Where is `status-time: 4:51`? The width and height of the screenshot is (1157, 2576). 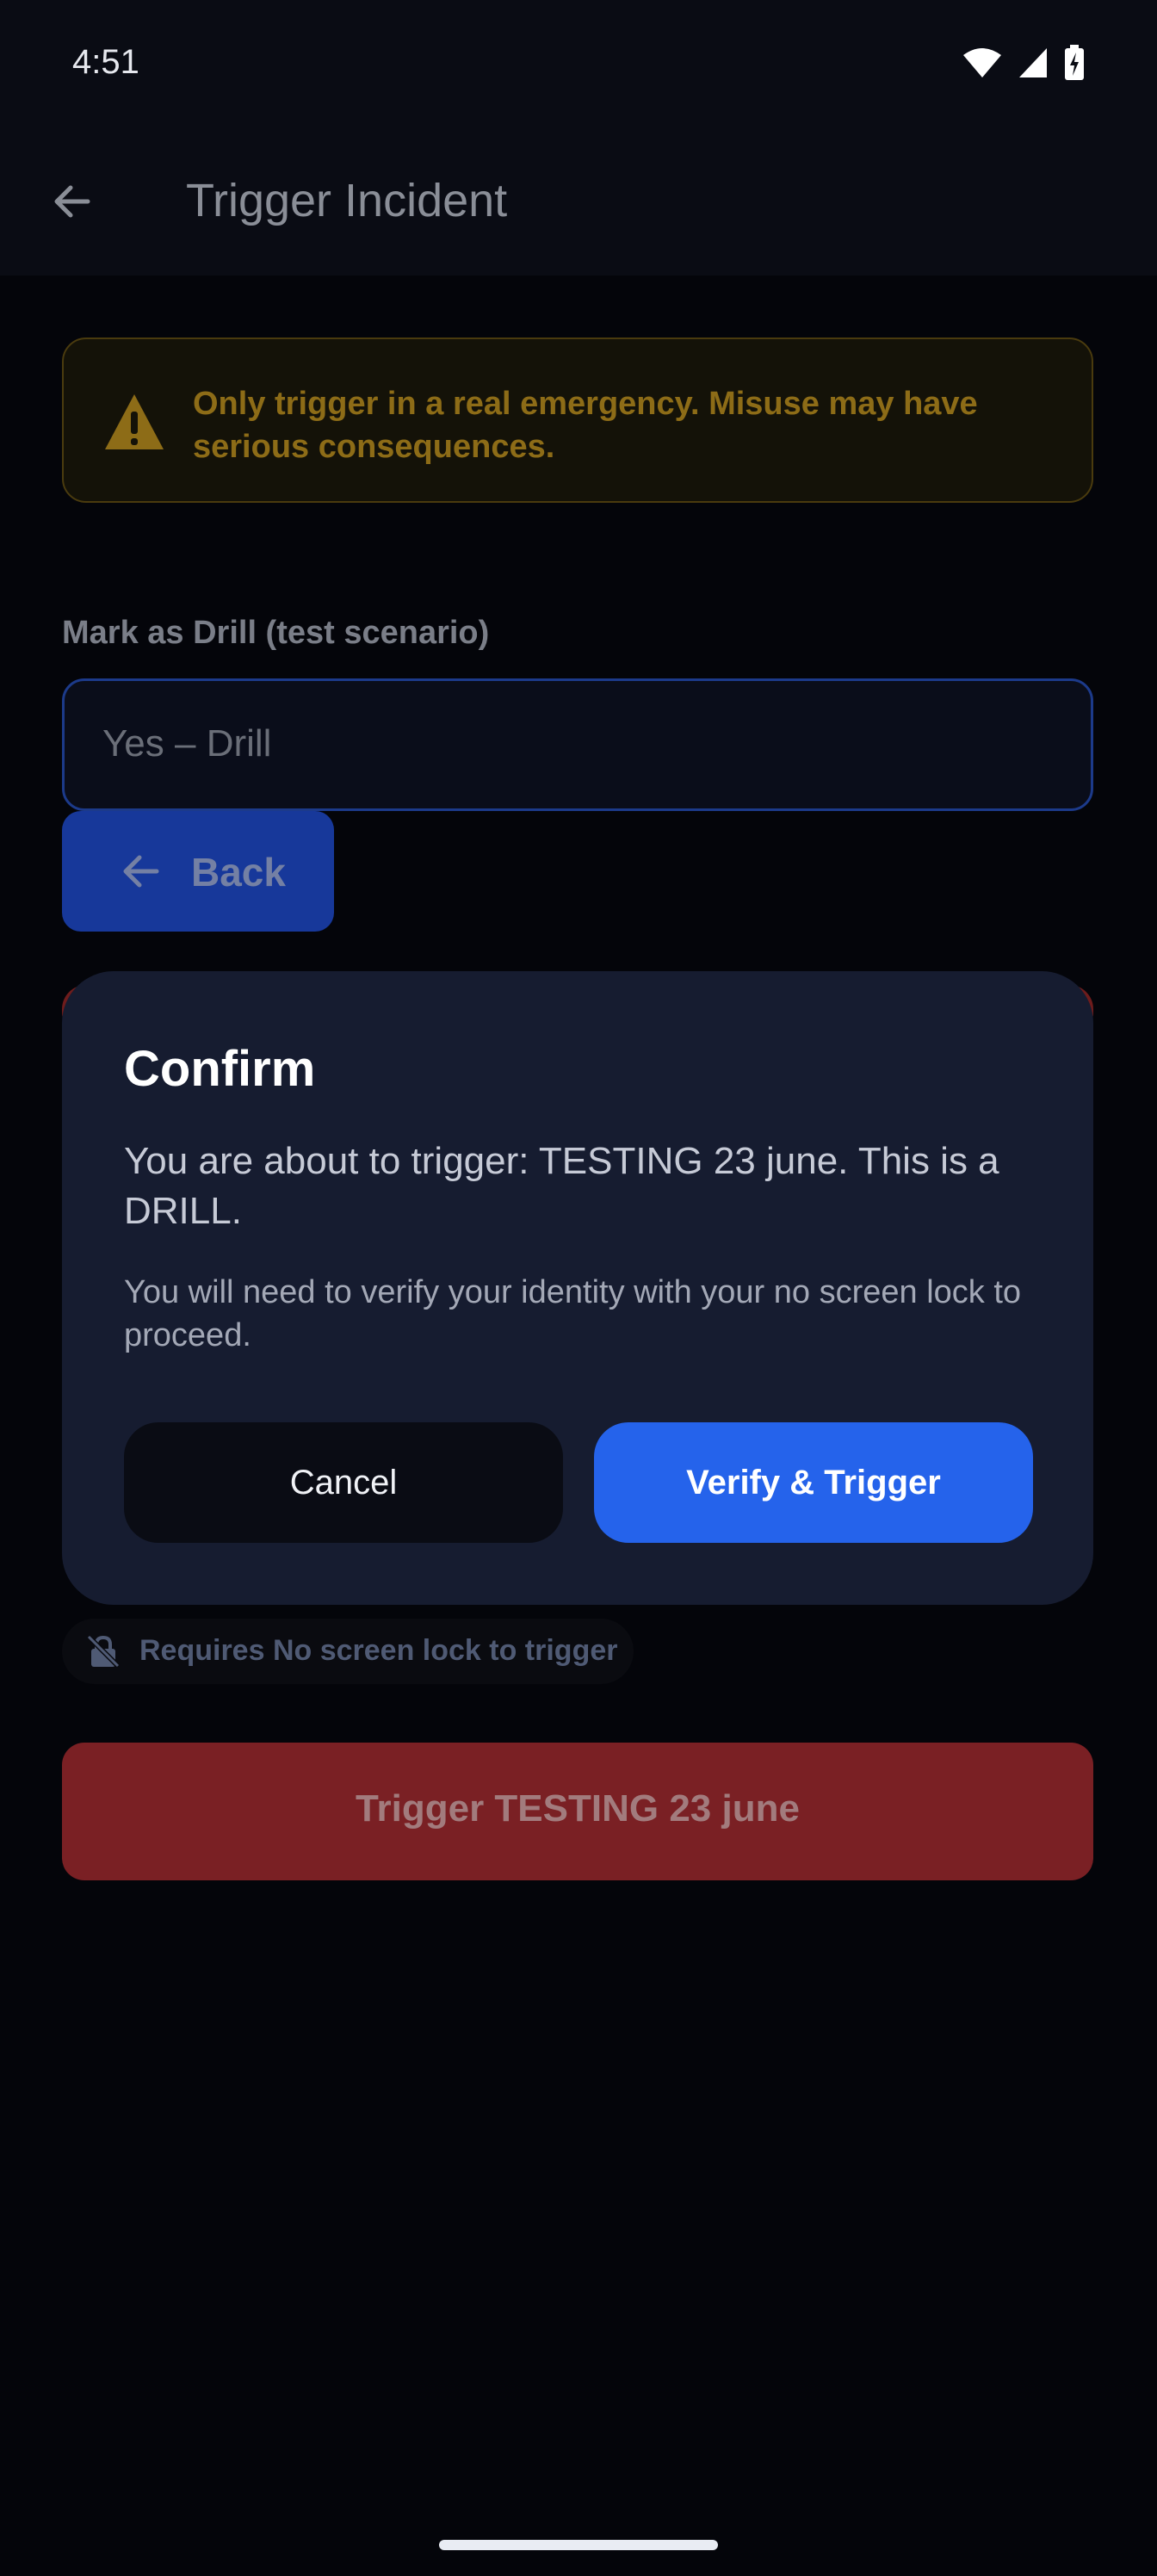
status-time: 4:51 is located at coordinates (106, 62).